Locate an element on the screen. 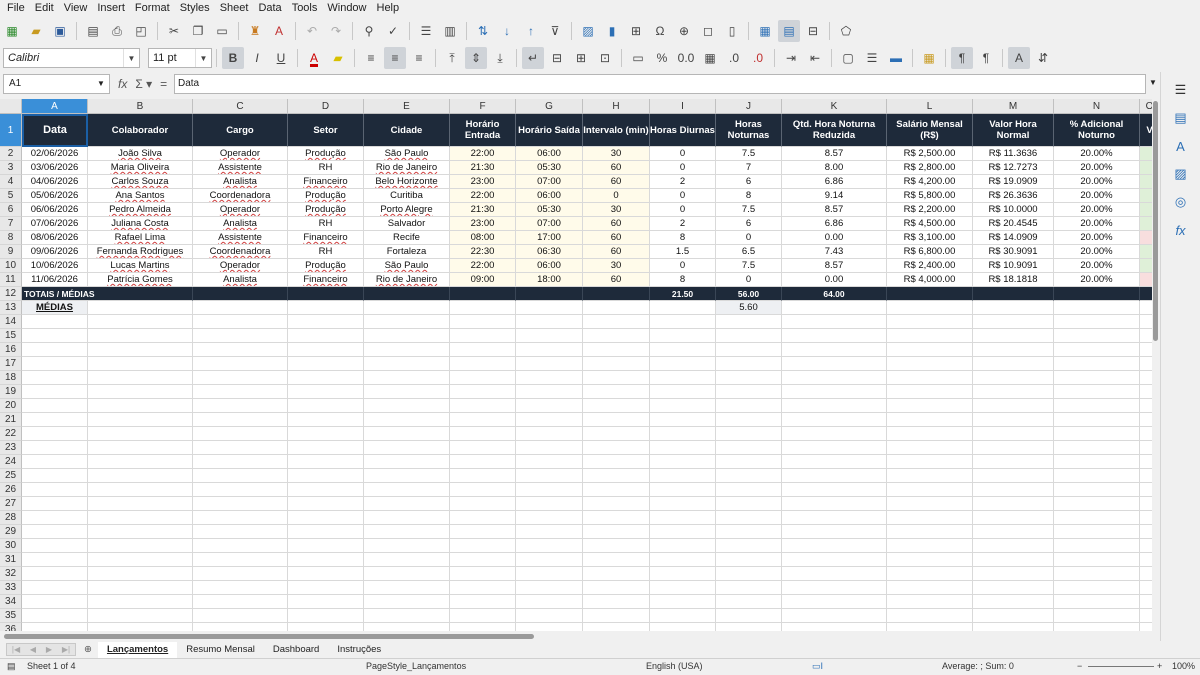 The image size is (1200, 675). row-header: 23 is located at coordinates (11, 448).